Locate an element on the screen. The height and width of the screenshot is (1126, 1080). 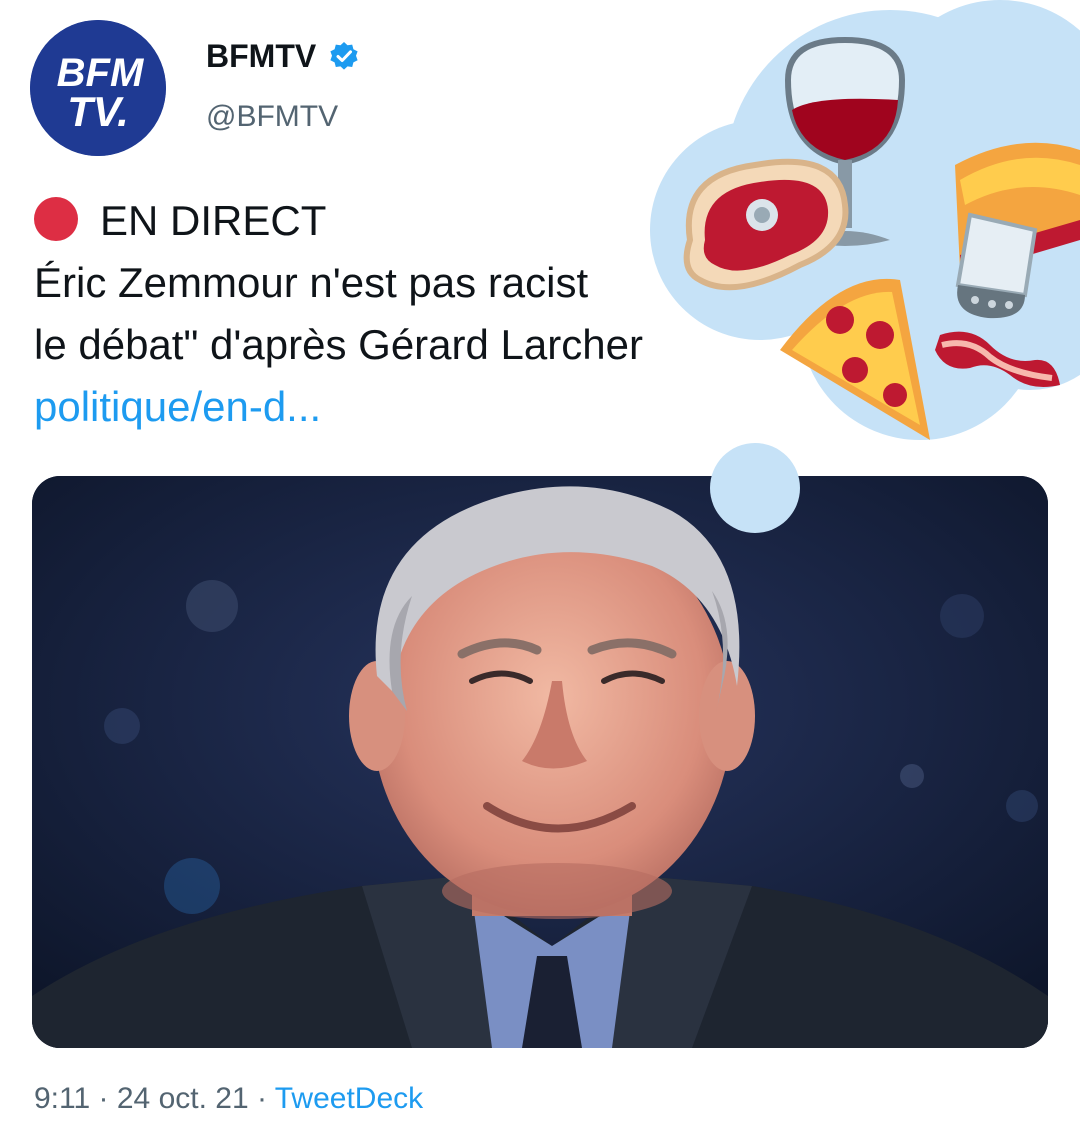
avatar-logo-line2: TV. is located at coordinates (97, 111).